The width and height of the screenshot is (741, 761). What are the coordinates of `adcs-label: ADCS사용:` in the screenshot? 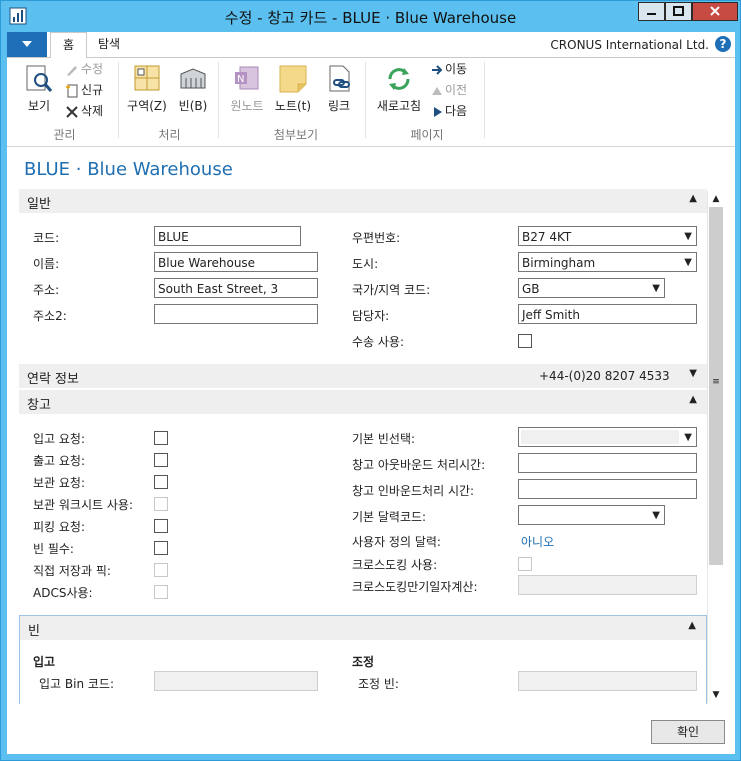 It's located at (63, 593).